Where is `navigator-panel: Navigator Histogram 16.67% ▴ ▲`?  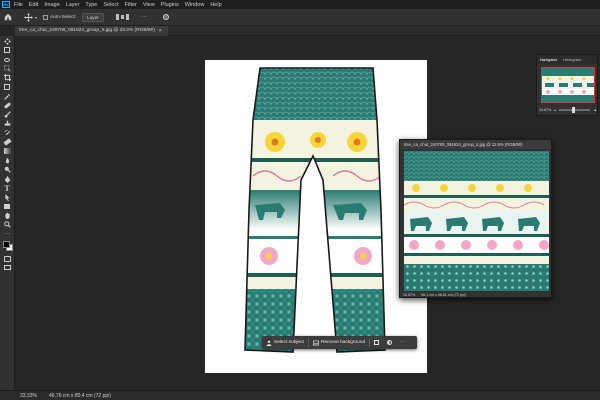
navigator-panel: Navigator Histogram 16.67% ▴ ▲ is located at coordinates (567, 85).